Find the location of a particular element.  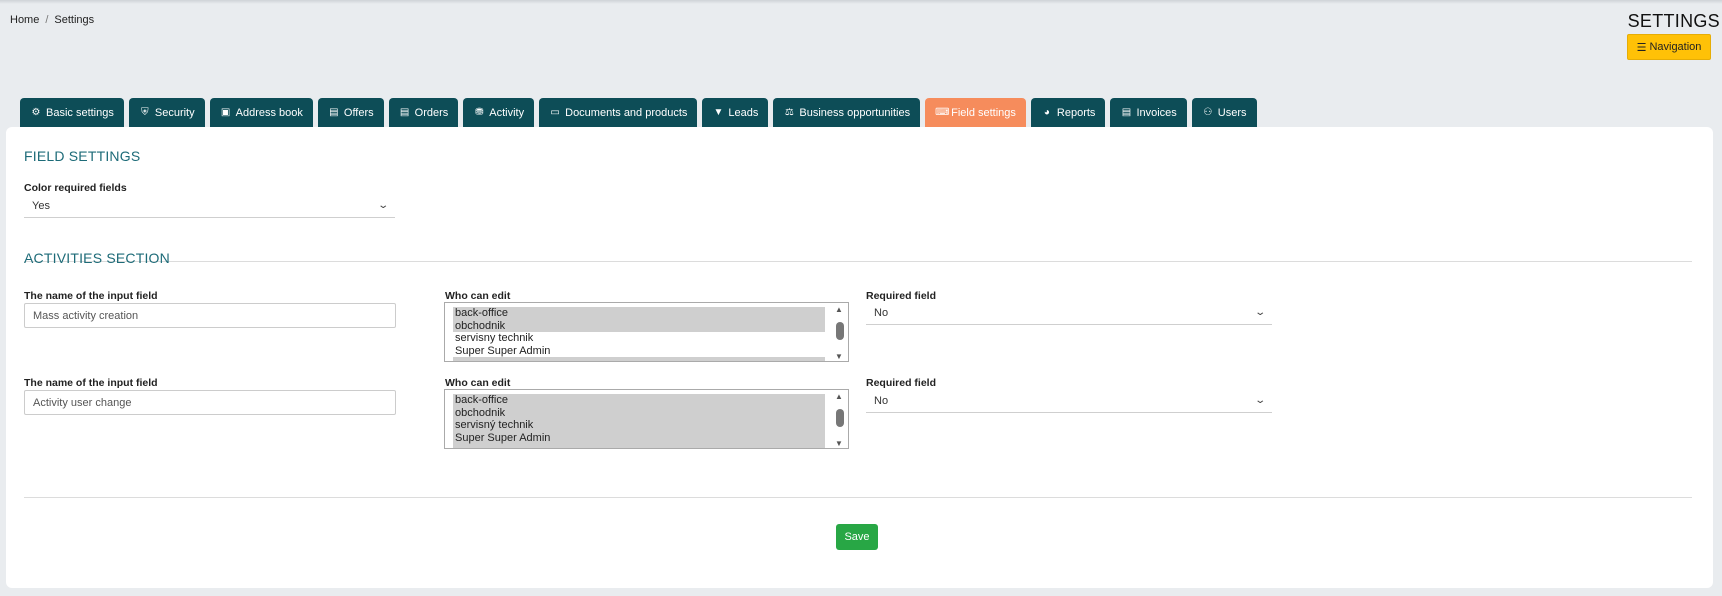

input-name-field: Mass activity creation is located at coordinates (210, 315).